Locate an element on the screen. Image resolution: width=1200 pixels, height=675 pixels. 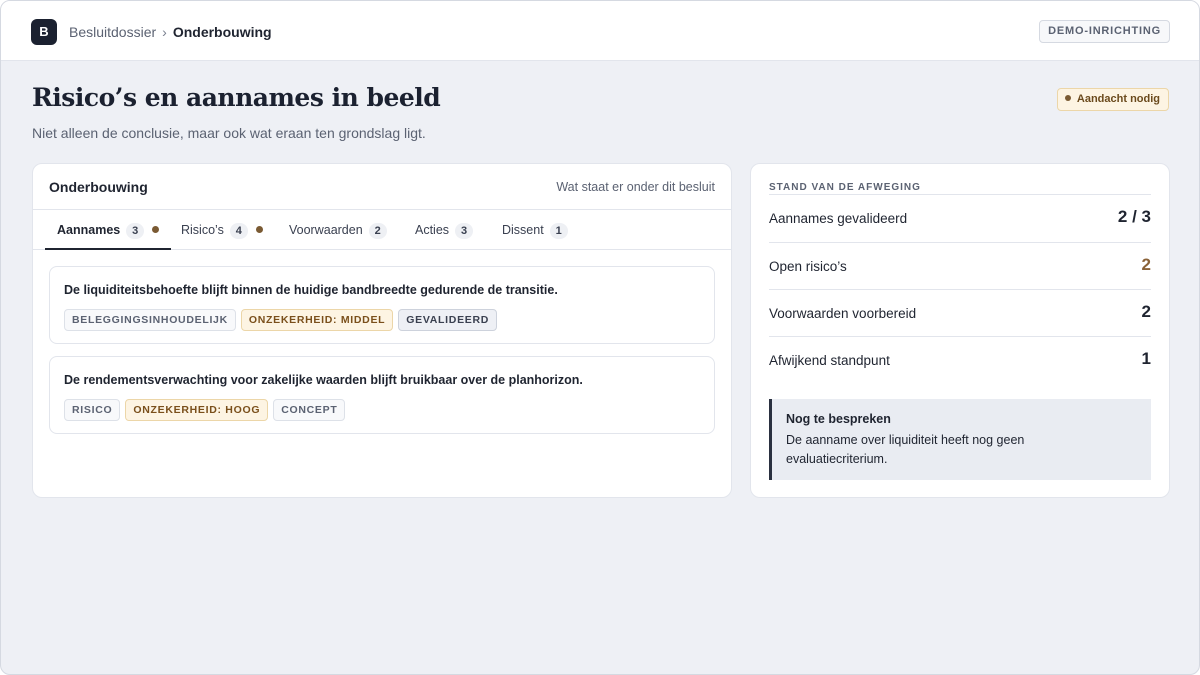
panel-title: Onderbouwing is located at coordinates (98, 187).